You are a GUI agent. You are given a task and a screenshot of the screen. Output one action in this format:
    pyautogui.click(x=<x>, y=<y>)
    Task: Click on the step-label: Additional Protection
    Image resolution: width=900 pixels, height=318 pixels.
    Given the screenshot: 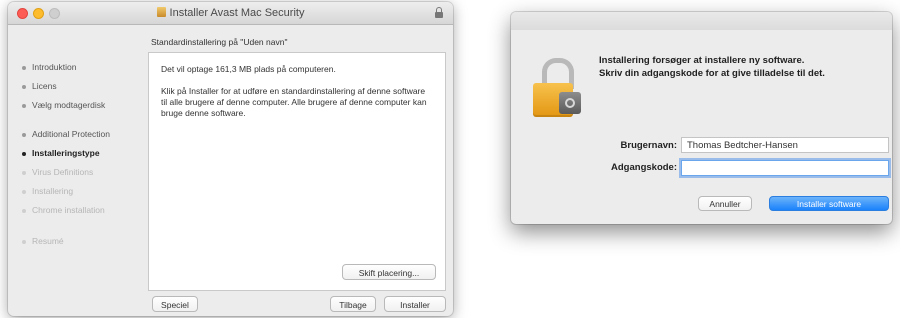 What is the action you would take?
    pyautogui.click(x=71, y=134)
    